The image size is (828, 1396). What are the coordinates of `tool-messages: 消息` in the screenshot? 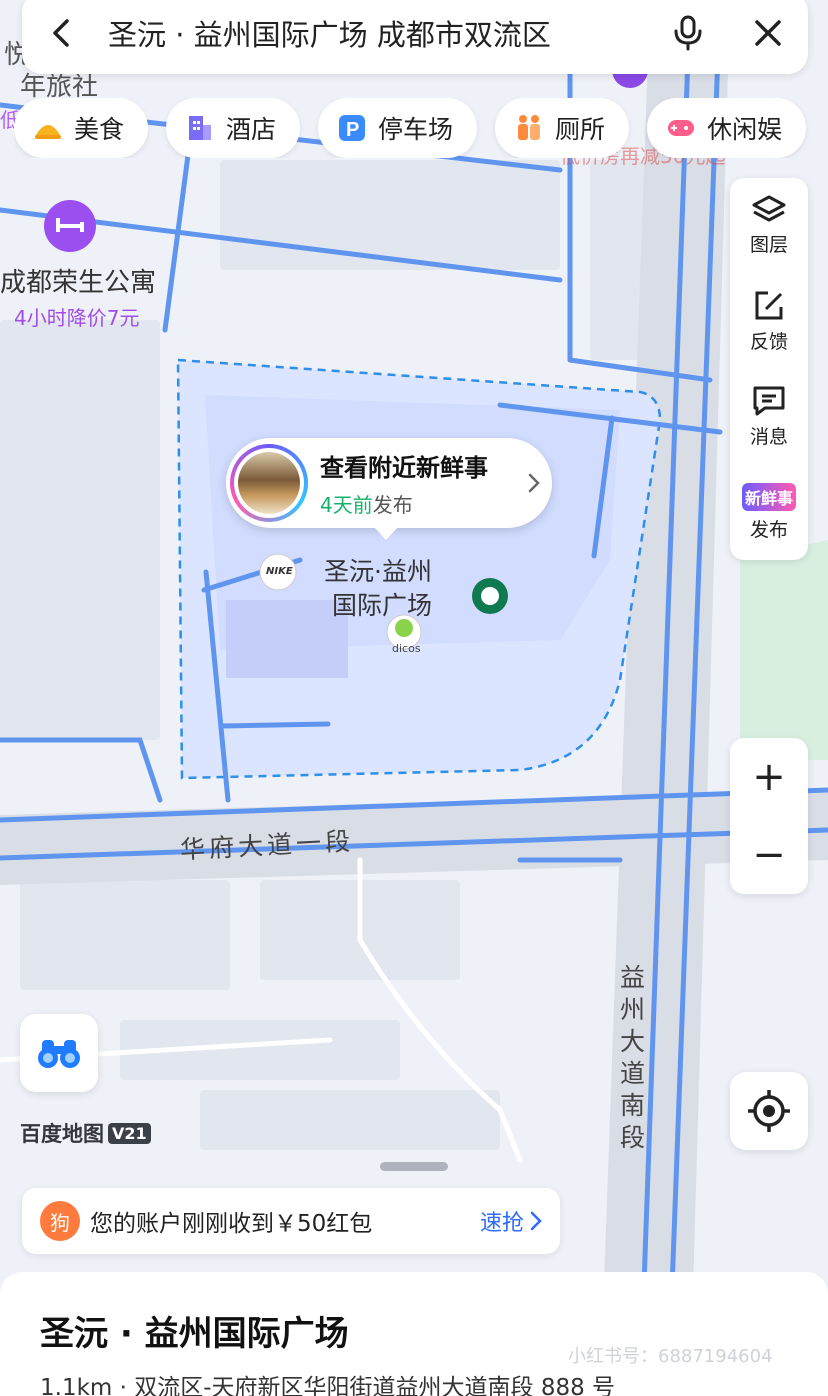 It's located at (769, 417).